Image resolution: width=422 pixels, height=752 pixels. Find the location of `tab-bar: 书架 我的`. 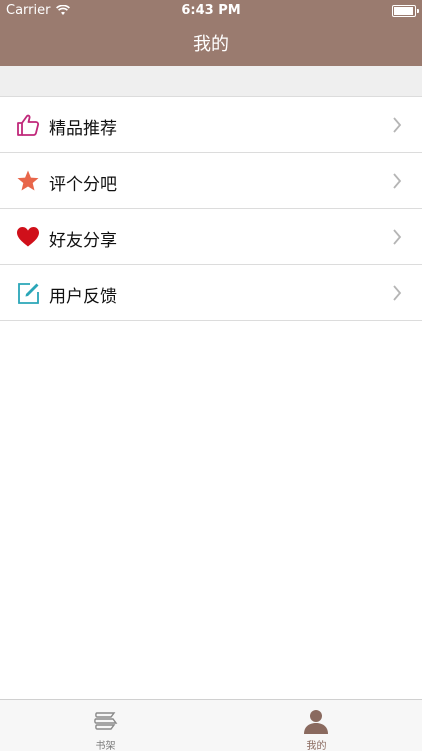

tab-bar: 书架 我的 is located at coordinates (211, 725).